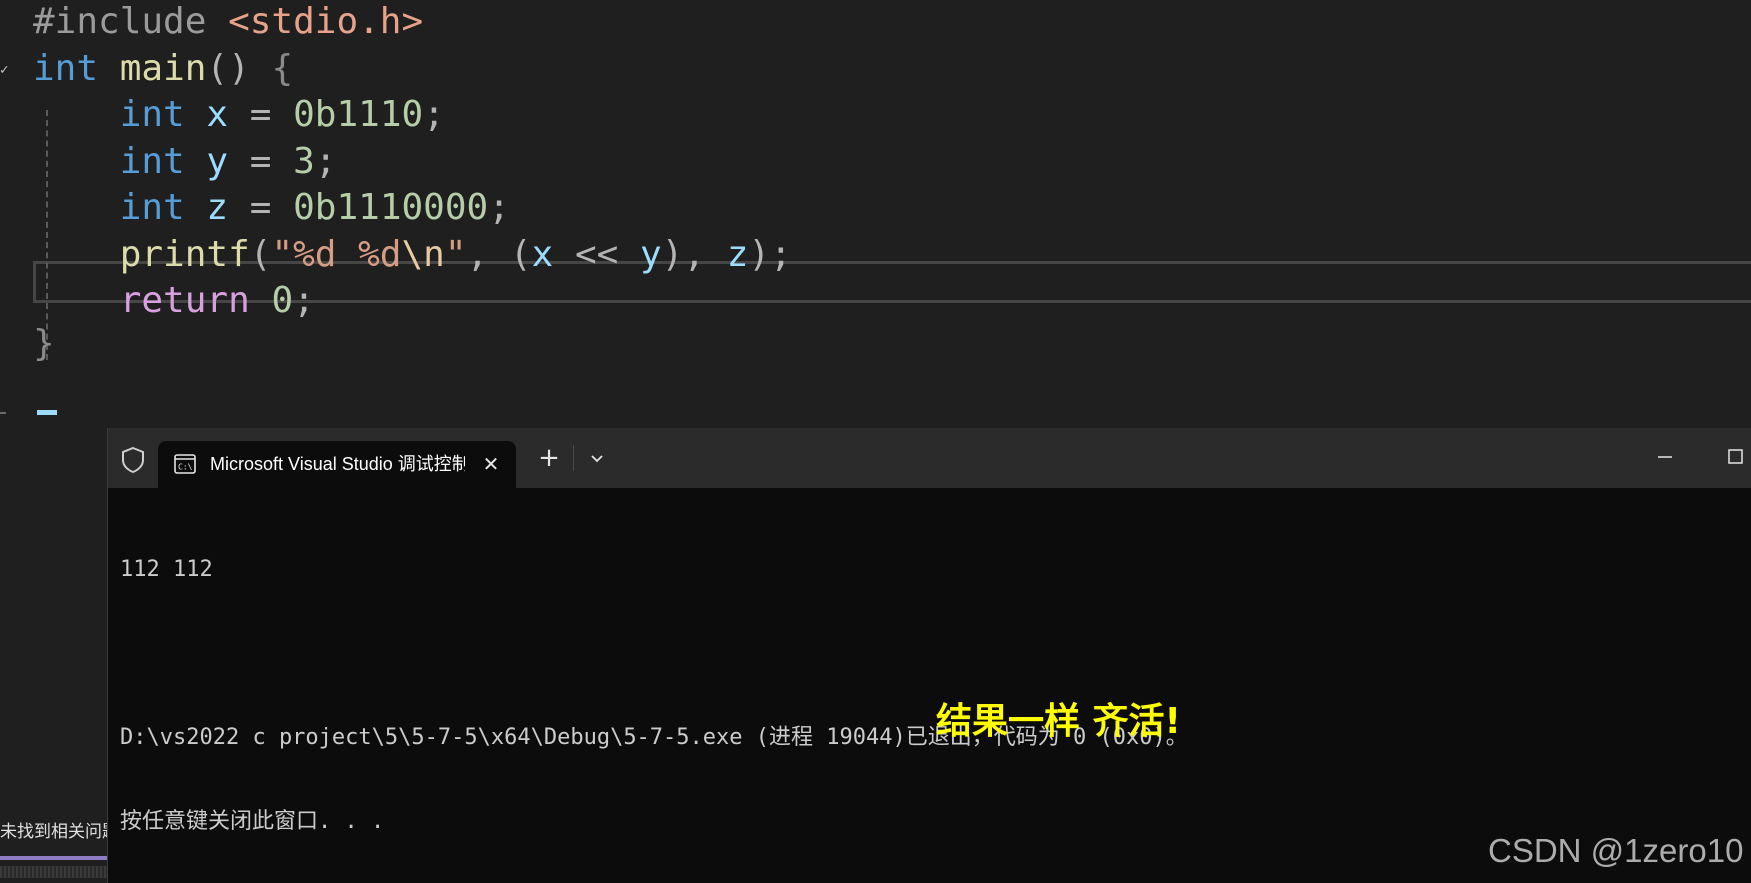 The image size is (1751, 883). What do you see at coordinates (53, 832) in the screenshot?
I see `error-list-status: 未找到相关问题` at bounding box center [53, 832].